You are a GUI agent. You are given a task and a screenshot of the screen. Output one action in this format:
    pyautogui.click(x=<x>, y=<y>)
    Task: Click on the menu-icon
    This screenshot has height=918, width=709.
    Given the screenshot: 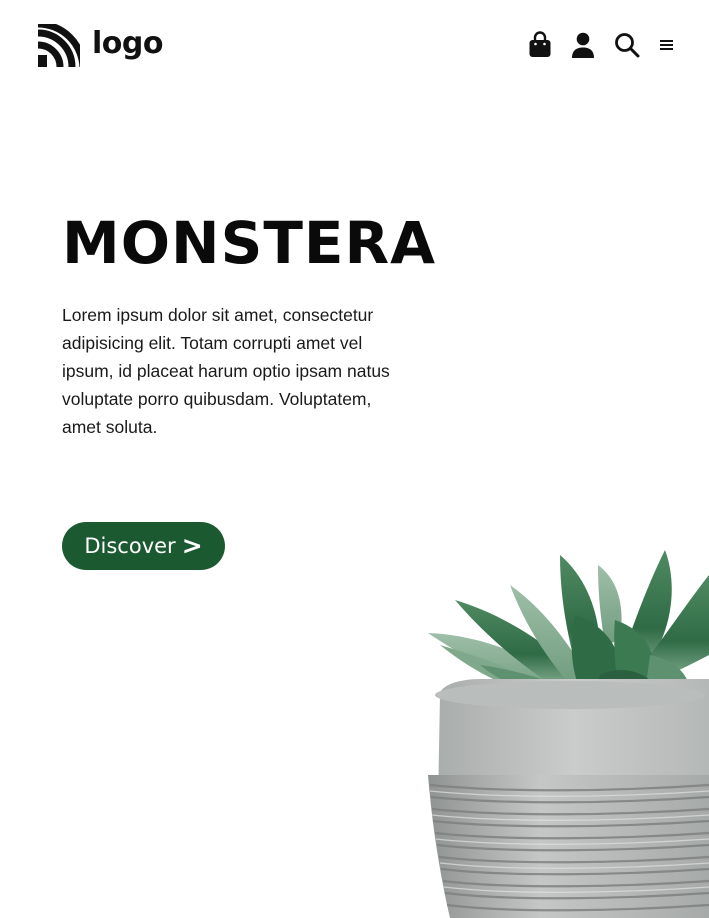 What is the action you would take?
    pyautogui.click(x=667, y=45)
    